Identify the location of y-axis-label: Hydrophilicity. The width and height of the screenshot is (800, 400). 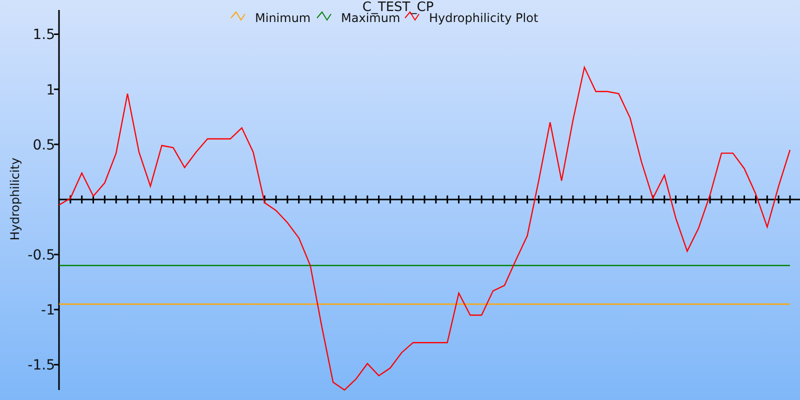
(15, 199).